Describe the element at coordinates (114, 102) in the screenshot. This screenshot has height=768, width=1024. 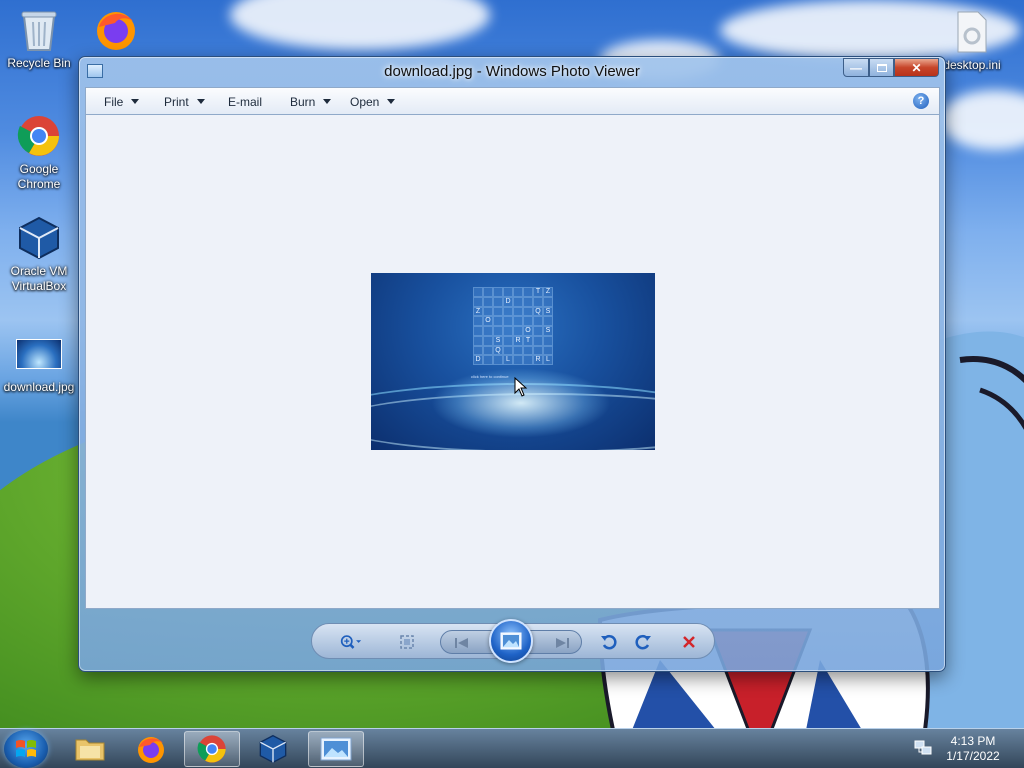
I see `menu-label: File` at that location.